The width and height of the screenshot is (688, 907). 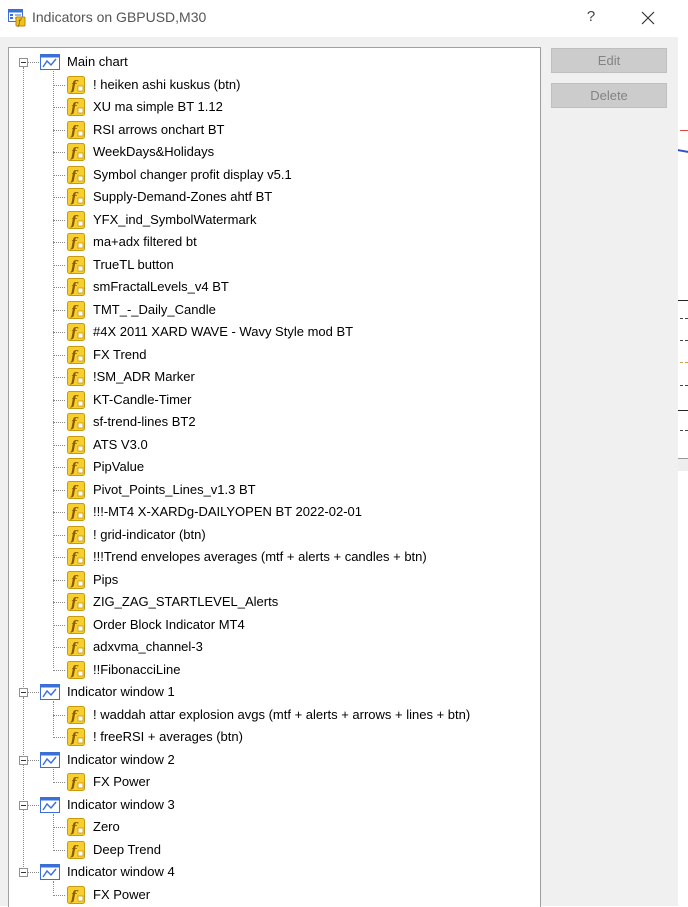 What do you see at coordinates (273, 467) in the screenshot?
I see `indicator-item: f PipValue` at bounding box center [273, 467].